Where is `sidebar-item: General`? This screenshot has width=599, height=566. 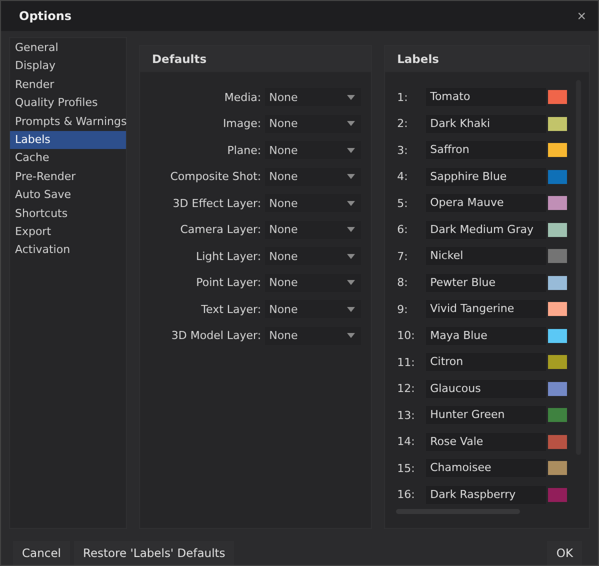
sidebar-item: General is located at coordinates (68, 48).